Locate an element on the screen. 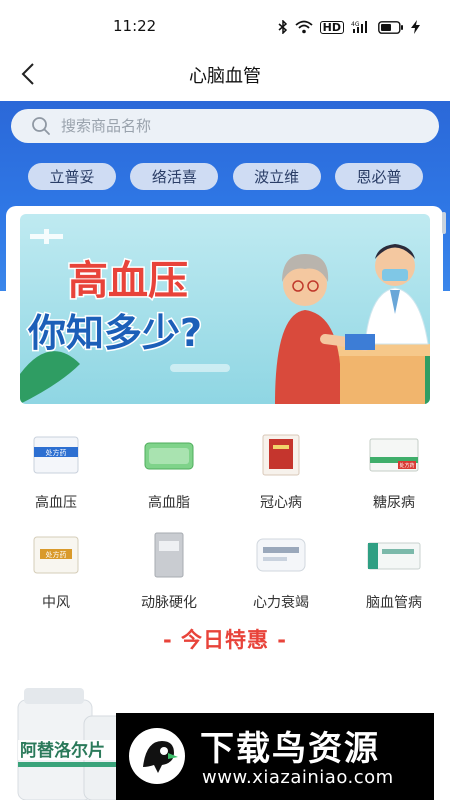 This screenshot has height=800, width=450. scroll-indicator is located at coordinates (444, 223).